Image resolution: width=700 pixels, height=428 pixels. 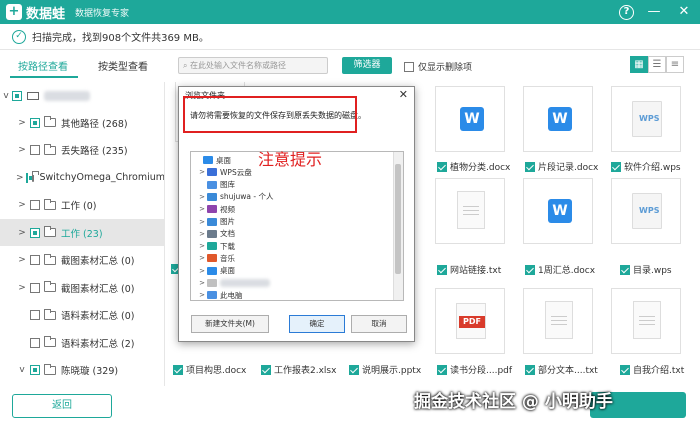 I want to click on only-deleted-checkbox, so click(x=409, y=66).